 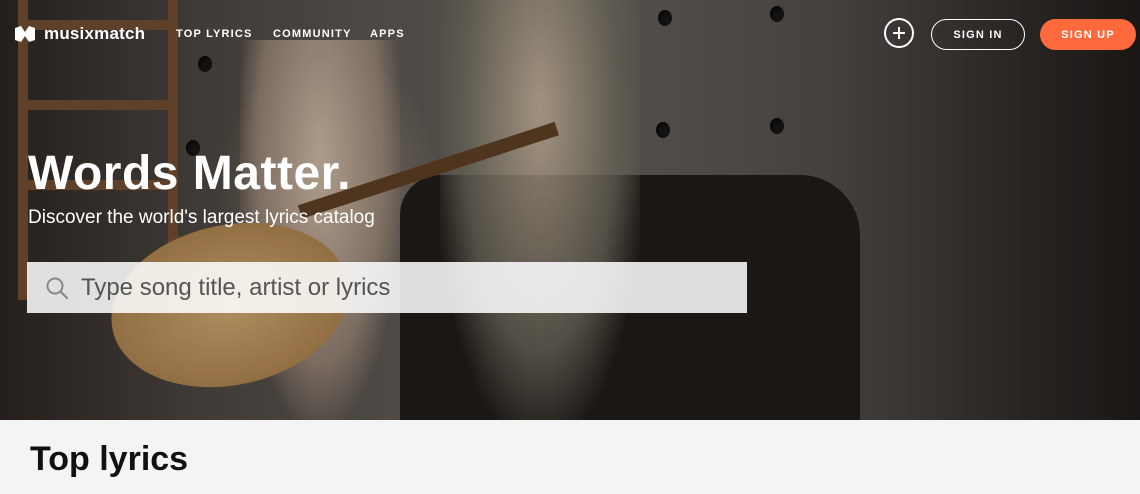 I want to click on top-lyrics-section: Top lyrics, so click(x=570, y=457).